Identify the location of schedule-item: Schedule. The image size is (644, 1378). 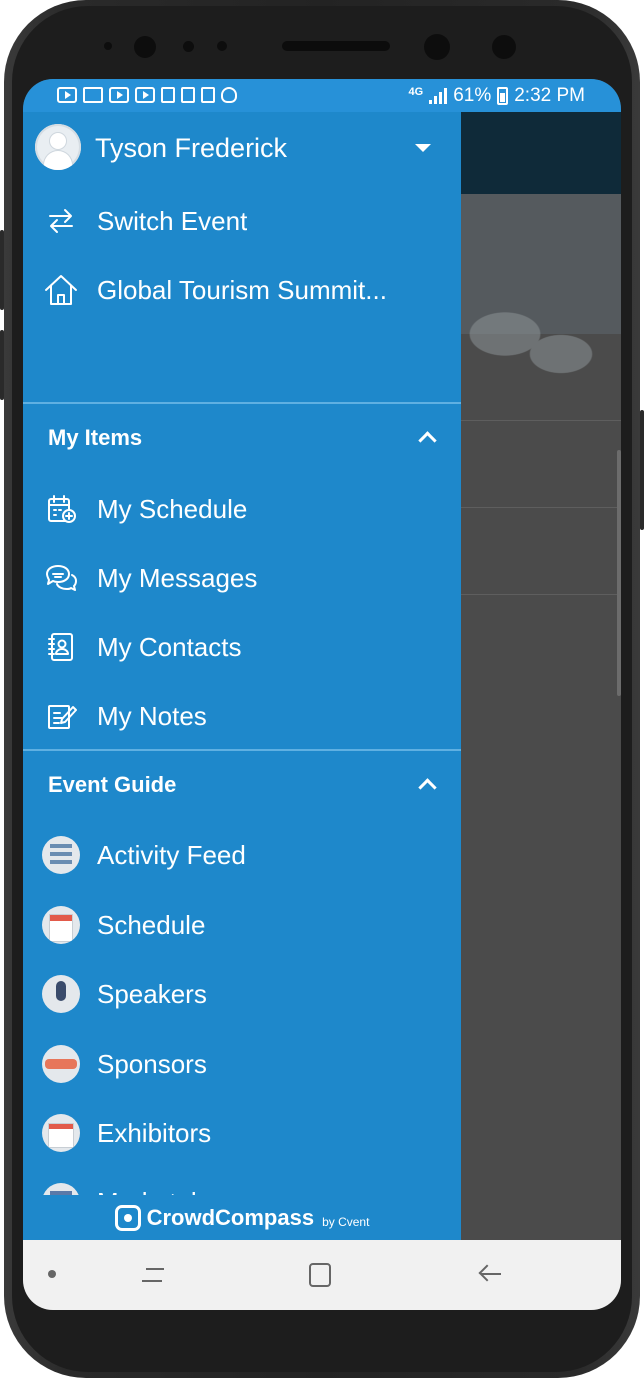
(242, 925).